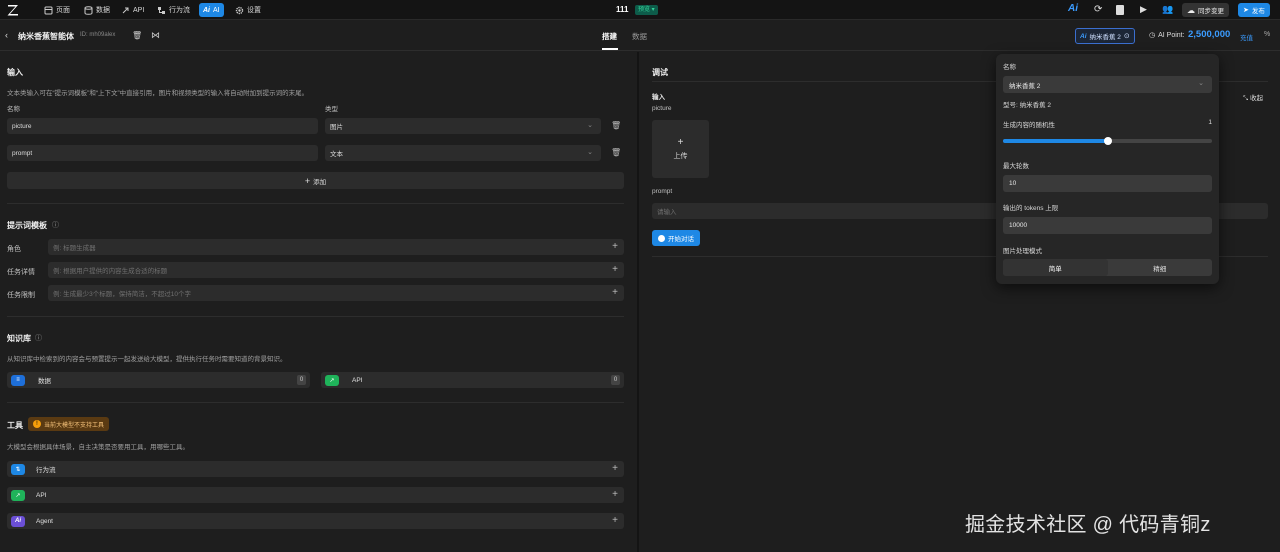 The image size is (1280, 552). I want to click on input-name-field: picture, so click(162, 126).